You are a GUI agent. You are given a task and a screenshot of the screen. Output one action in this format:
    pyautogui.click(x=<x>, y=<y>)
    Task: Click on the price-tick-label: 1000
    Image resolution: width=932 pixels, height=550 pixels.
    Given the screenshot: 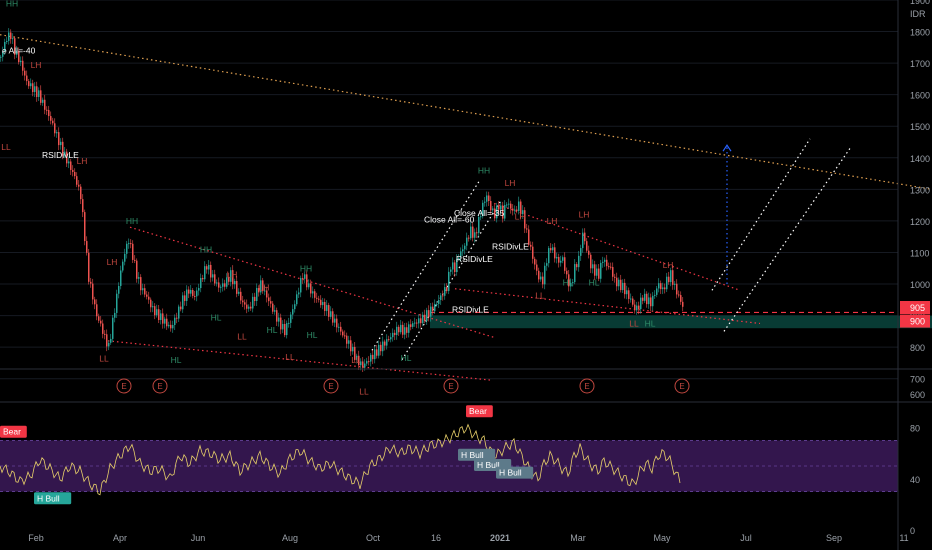 What is the action you would take?
    pyautogui.click(x=920, y=285)
    